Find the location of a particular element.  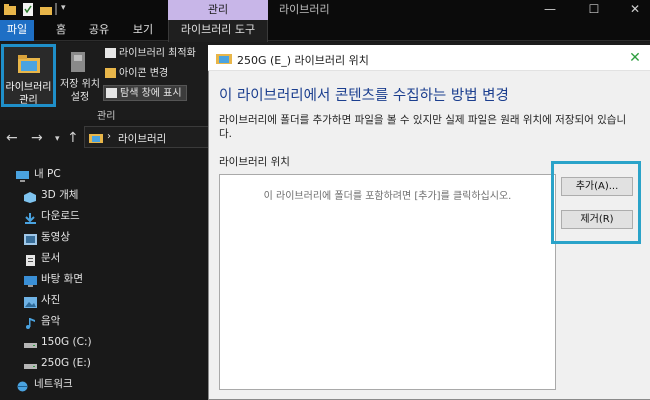

maximize-button: ☐ is located at coordinates (594, 10).